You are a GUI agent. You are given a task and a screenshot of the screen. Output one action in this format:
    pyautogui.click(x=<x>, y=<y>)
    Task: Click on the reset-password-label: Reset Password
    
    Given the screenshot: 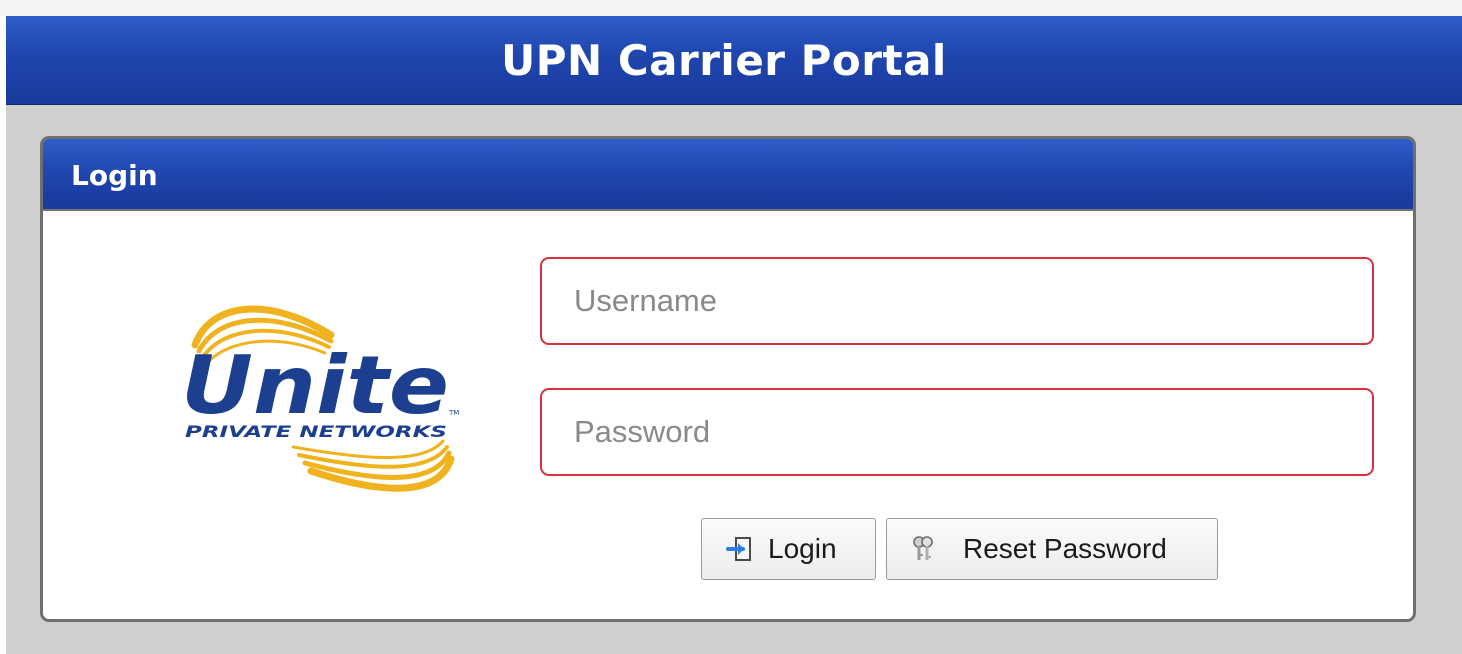 What is the action you would take?
    pyautogui.click(x=1065, y=548)
    